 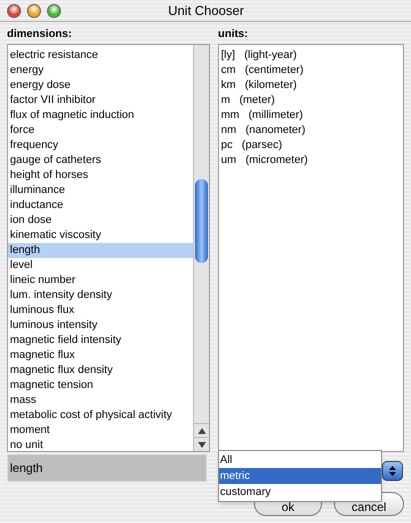 What do you see at coordinates (311, 85) in the screenshot?
I see `unit-item: km (kilometer)` at bounding box center [311, 85].